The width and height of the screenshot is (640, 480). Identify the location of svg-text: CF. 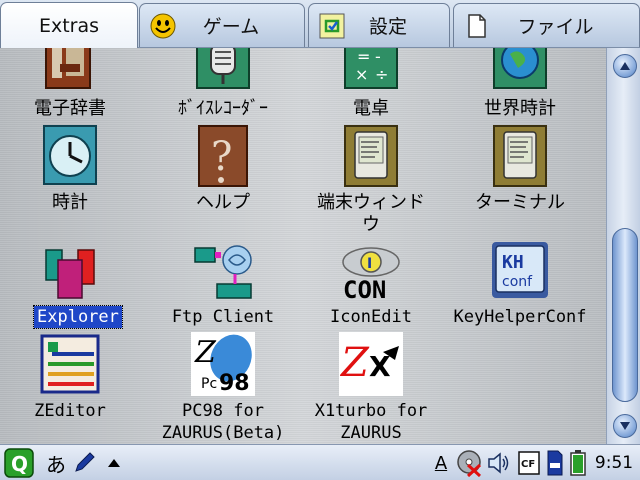
(528, 464).